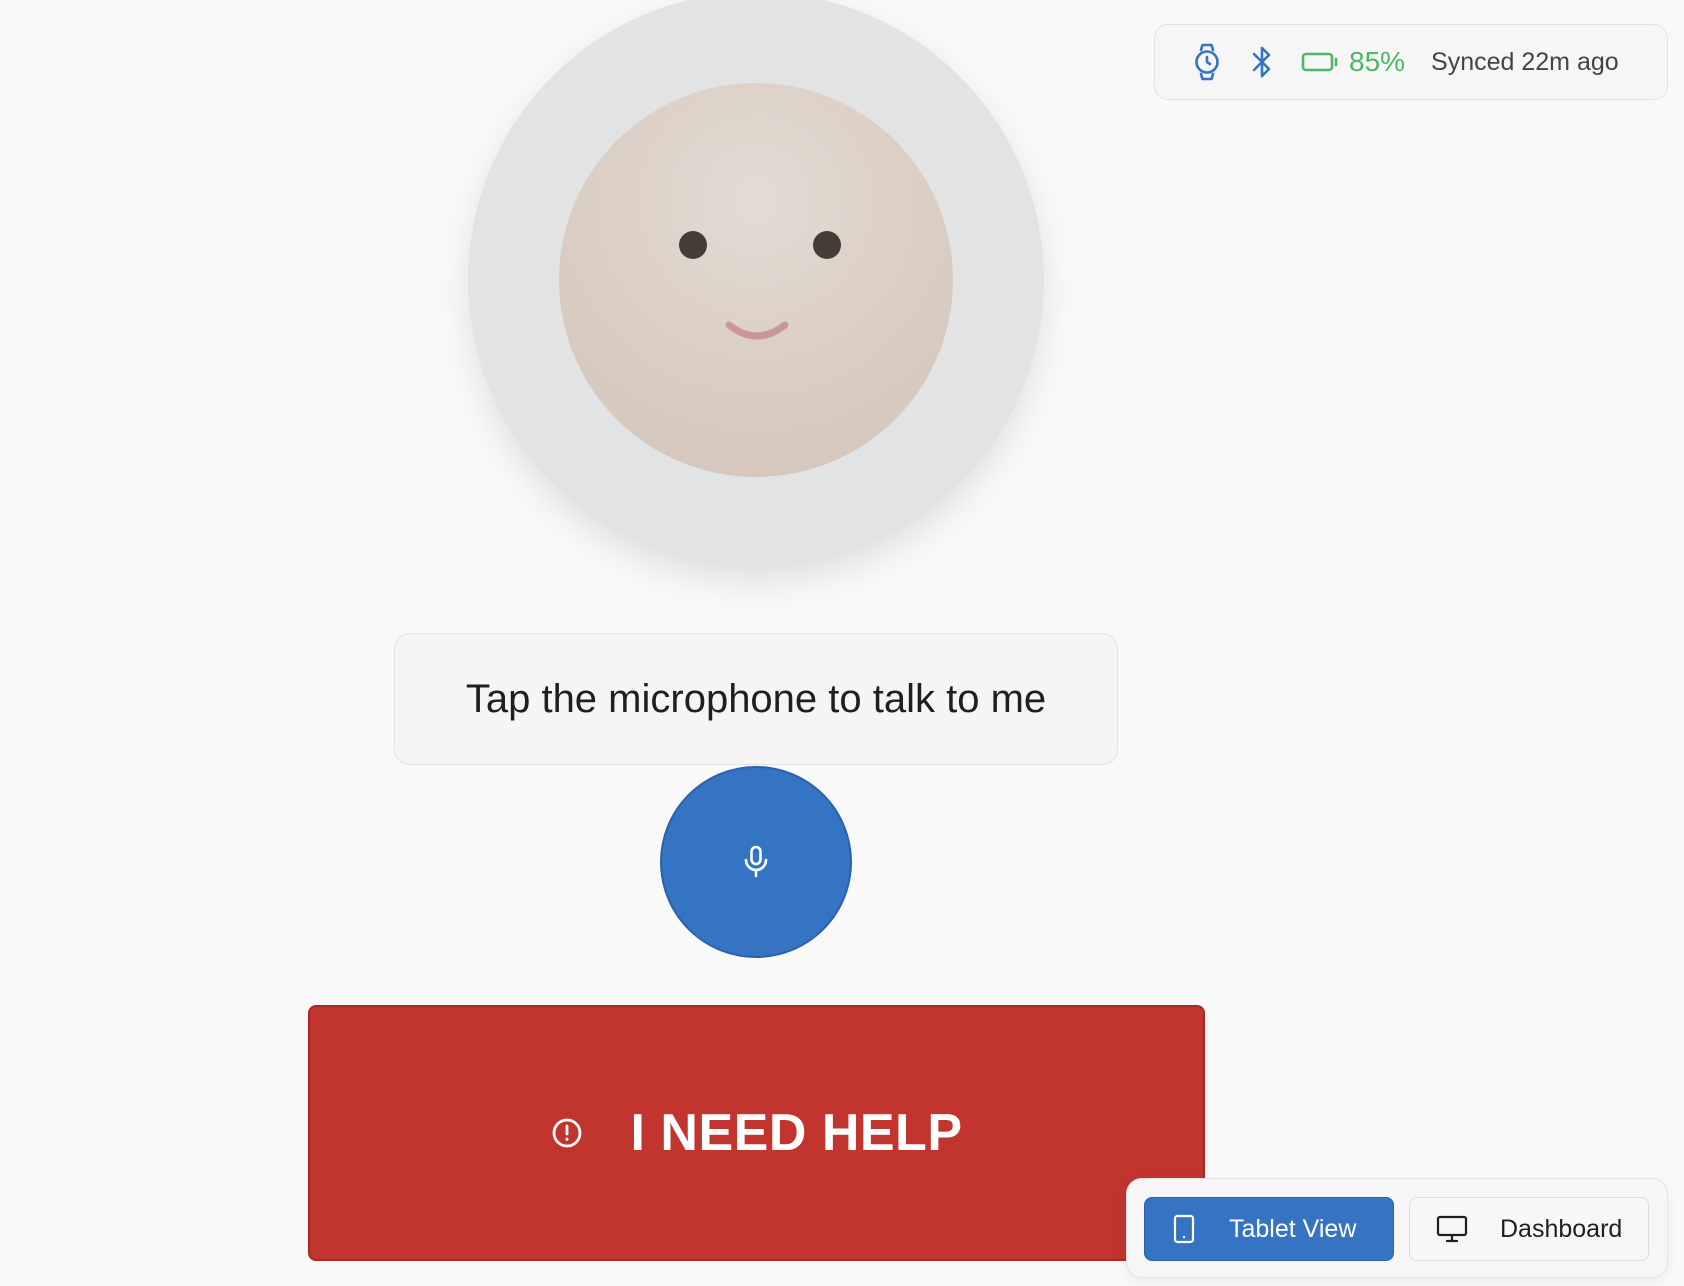 This screenshot has height=1286, width=1684. I want to click on battery-level: 85%, so click(1377, 61).